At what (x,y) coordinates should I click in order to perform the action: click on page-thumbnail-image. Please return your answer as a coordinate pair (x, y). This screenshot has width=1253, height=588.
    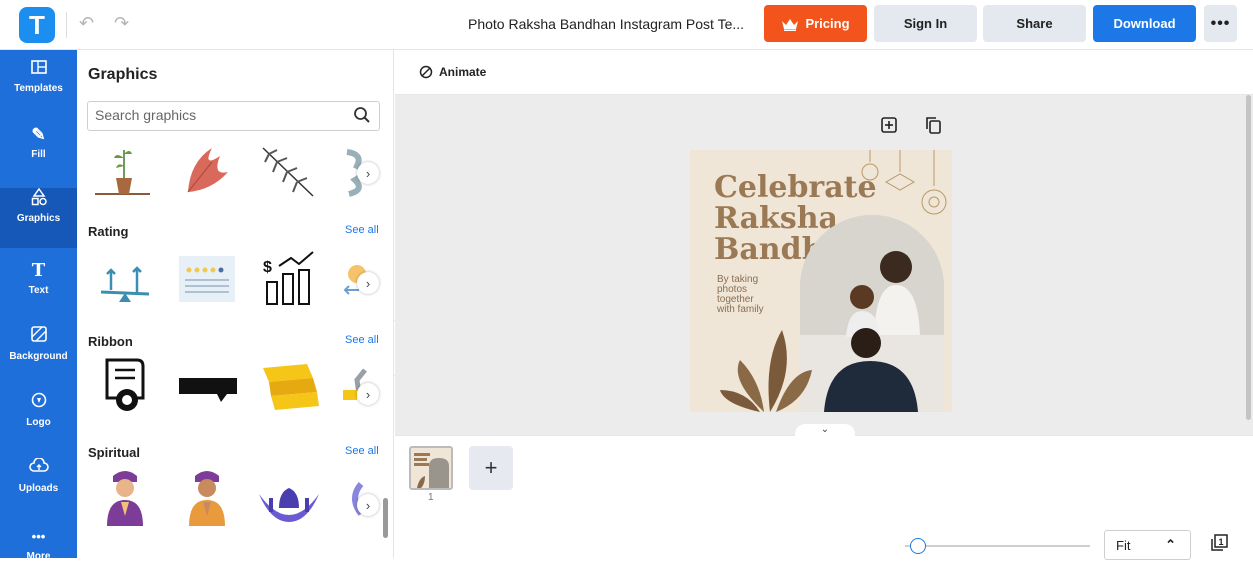
    Looking at the image, I should click on (431, 468).